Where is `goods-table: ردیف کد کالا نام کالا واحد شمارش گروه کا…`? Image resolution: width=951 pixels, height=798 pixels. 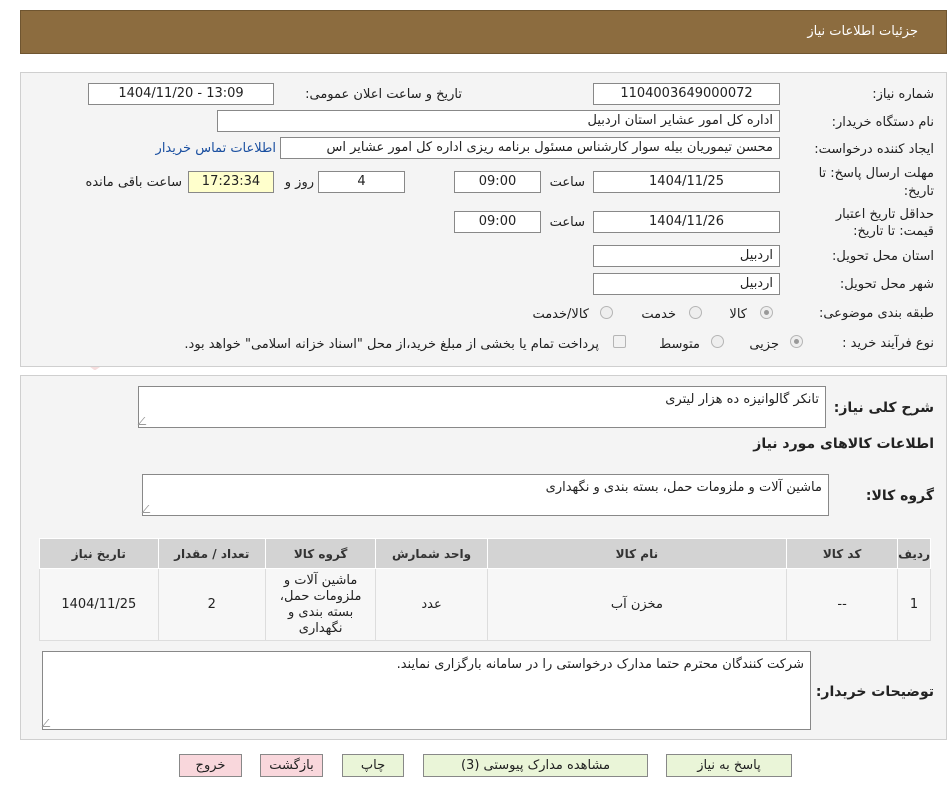
goods-table: ردیف کد کالا نام کالا واحد شمارش گروه کا… is located at coordinates (485, 589).